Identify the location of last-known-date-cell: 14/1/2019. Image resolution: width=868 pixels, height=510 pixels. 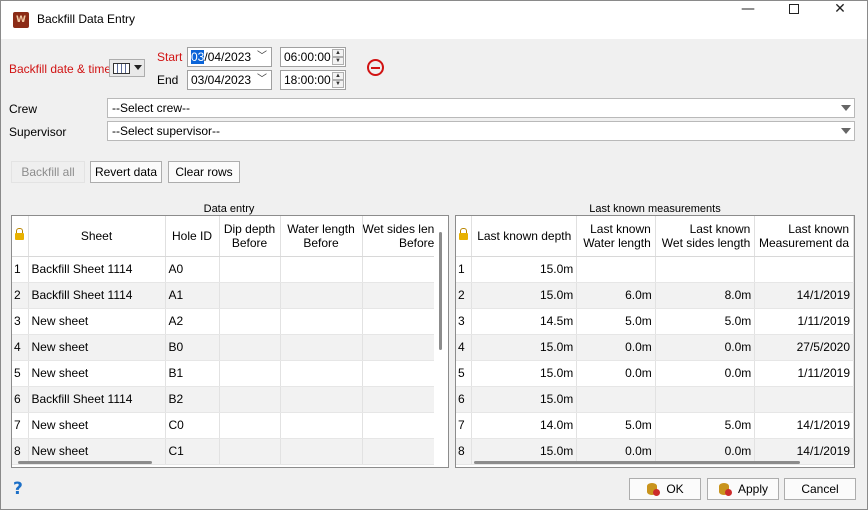
(804, 295).